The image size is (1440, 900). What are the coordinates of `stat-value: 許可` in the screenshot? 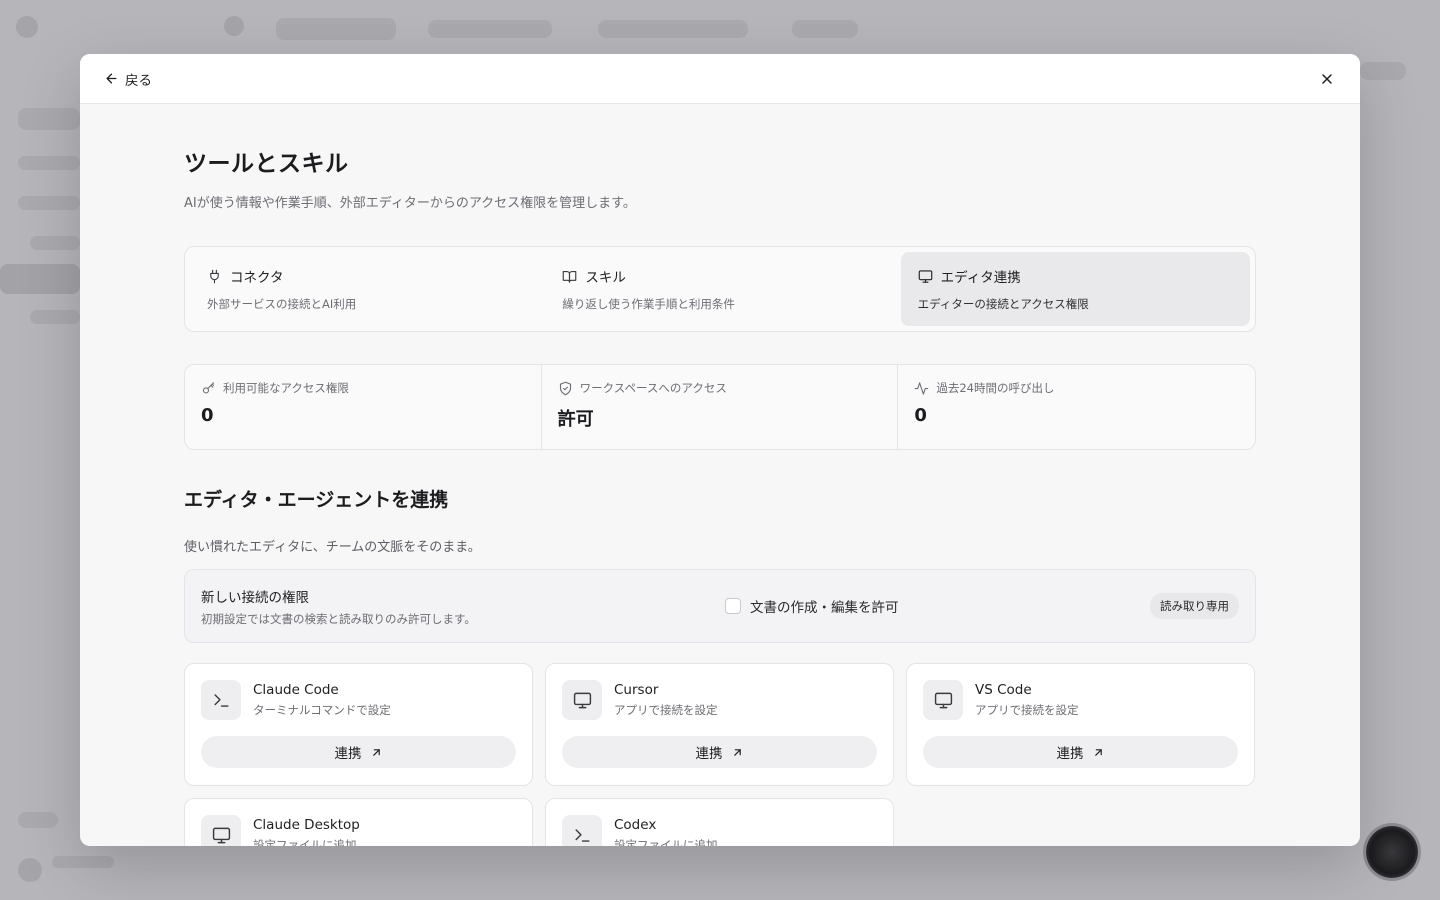 It's located at (575, 419).